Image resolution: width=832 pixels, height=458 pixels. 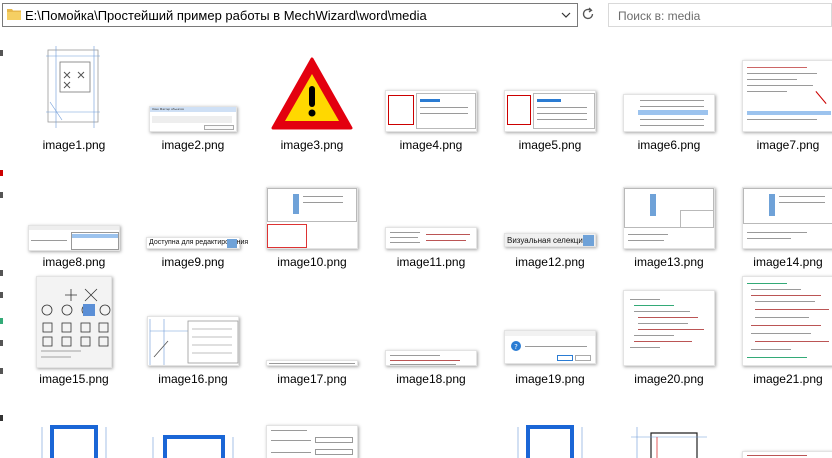 I want to click on file-name: image14.png, so click(x=788, y=262).